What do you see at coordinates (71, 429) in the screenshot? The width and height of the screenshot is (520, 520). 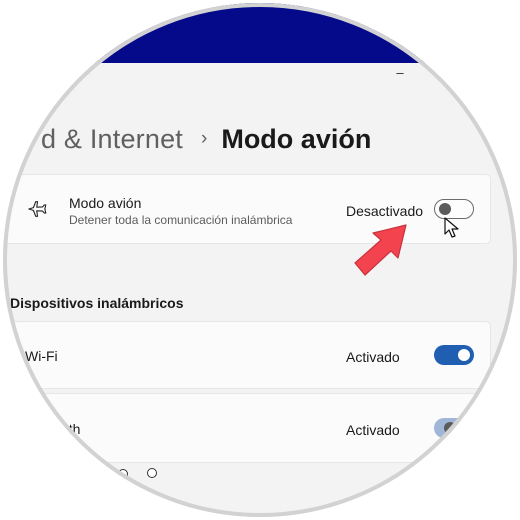 I see `bluetooth-label: eth` at bounding box center [71, 429].